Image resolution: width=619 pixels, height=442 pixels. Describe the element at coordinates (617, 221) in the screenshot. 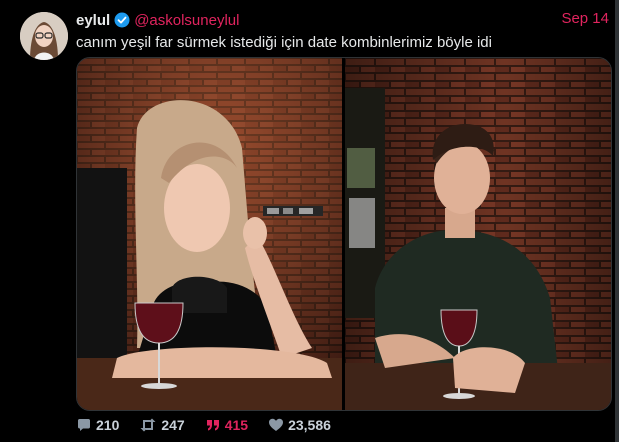

I see `window-edge` at that location.